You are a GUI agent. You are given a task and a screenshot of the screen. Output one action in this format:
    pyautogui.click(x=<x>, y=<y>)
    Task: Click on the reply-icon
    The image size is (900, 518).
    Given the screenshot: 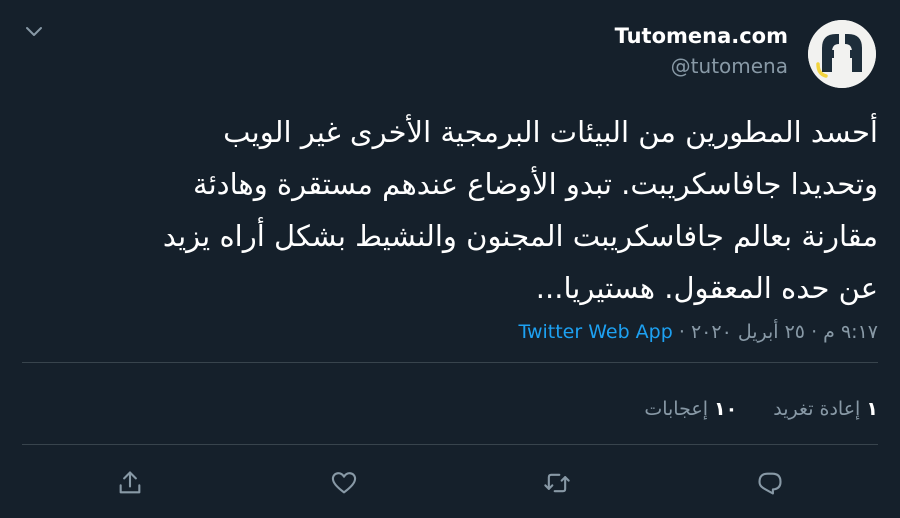 What is the action you would take?
    pyautogui.click(x=770, y=483)
    